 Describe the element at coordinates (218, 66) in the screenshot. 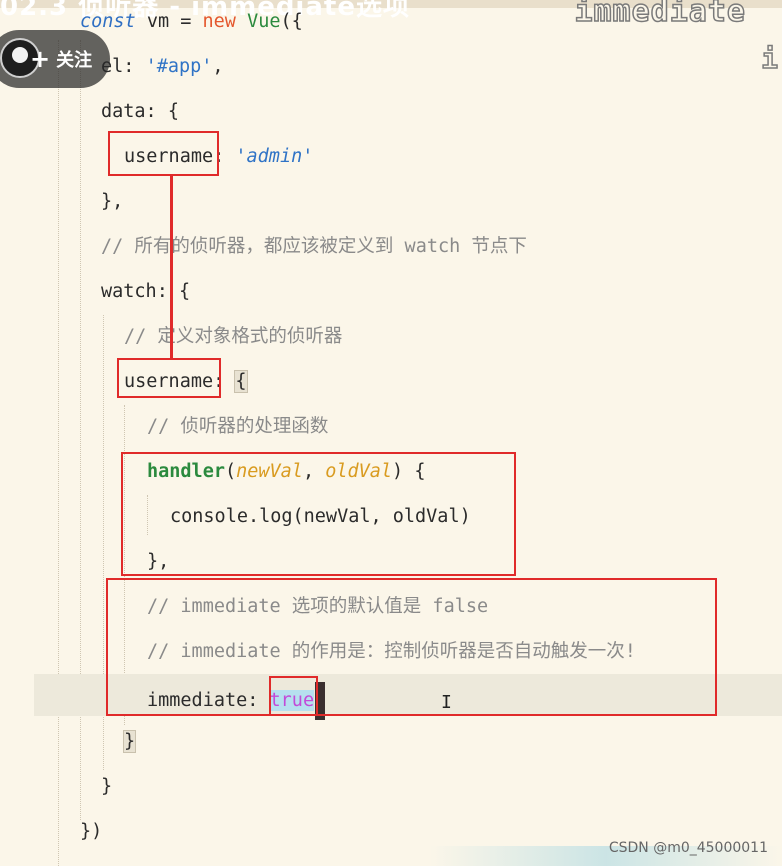

I see `comma: ,` at that location.